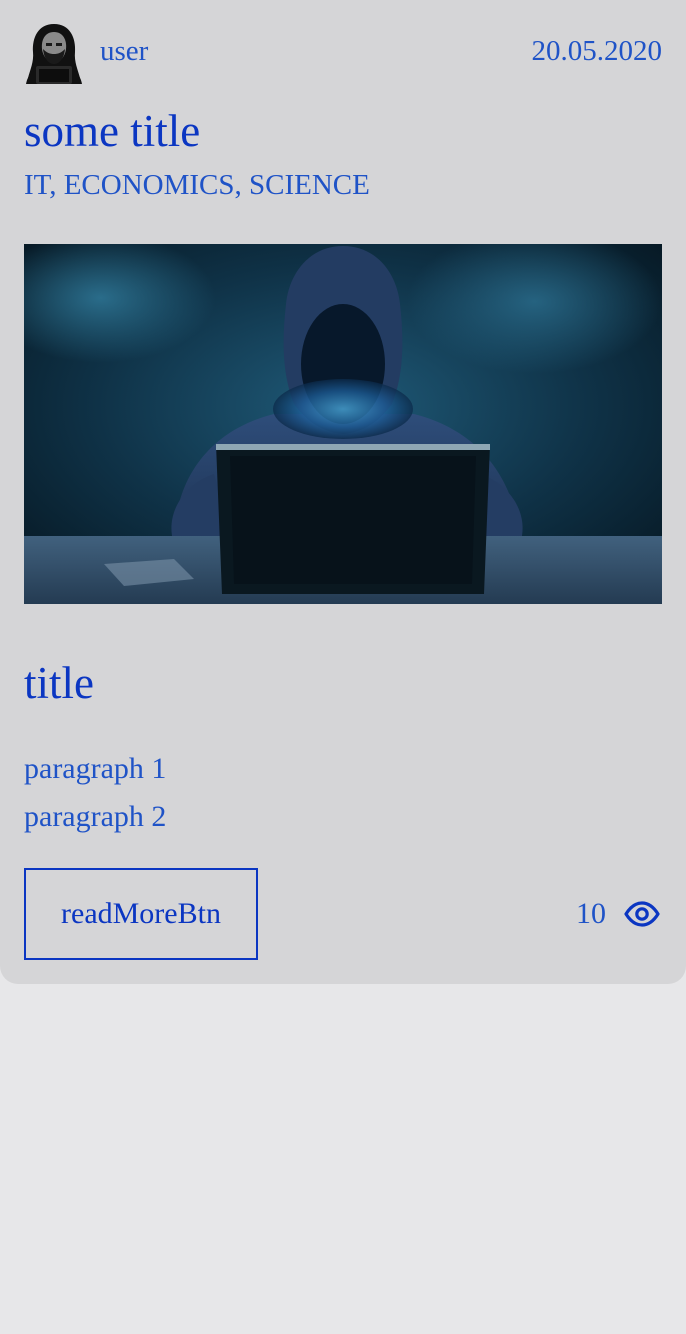  I want to click on hacker-avatar-icon, so click(54, 54).